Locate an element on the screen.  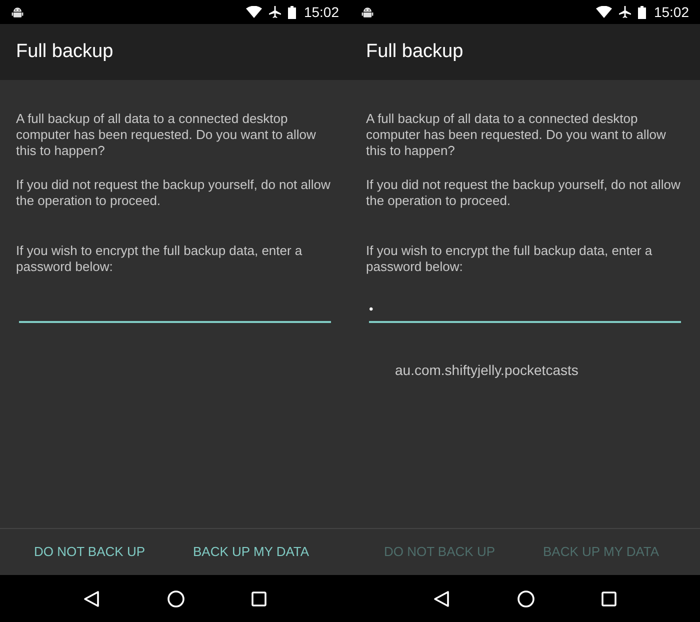
package-name: au.com.shiftyjelly.pocketcasts is located at coordinates (487, 370).